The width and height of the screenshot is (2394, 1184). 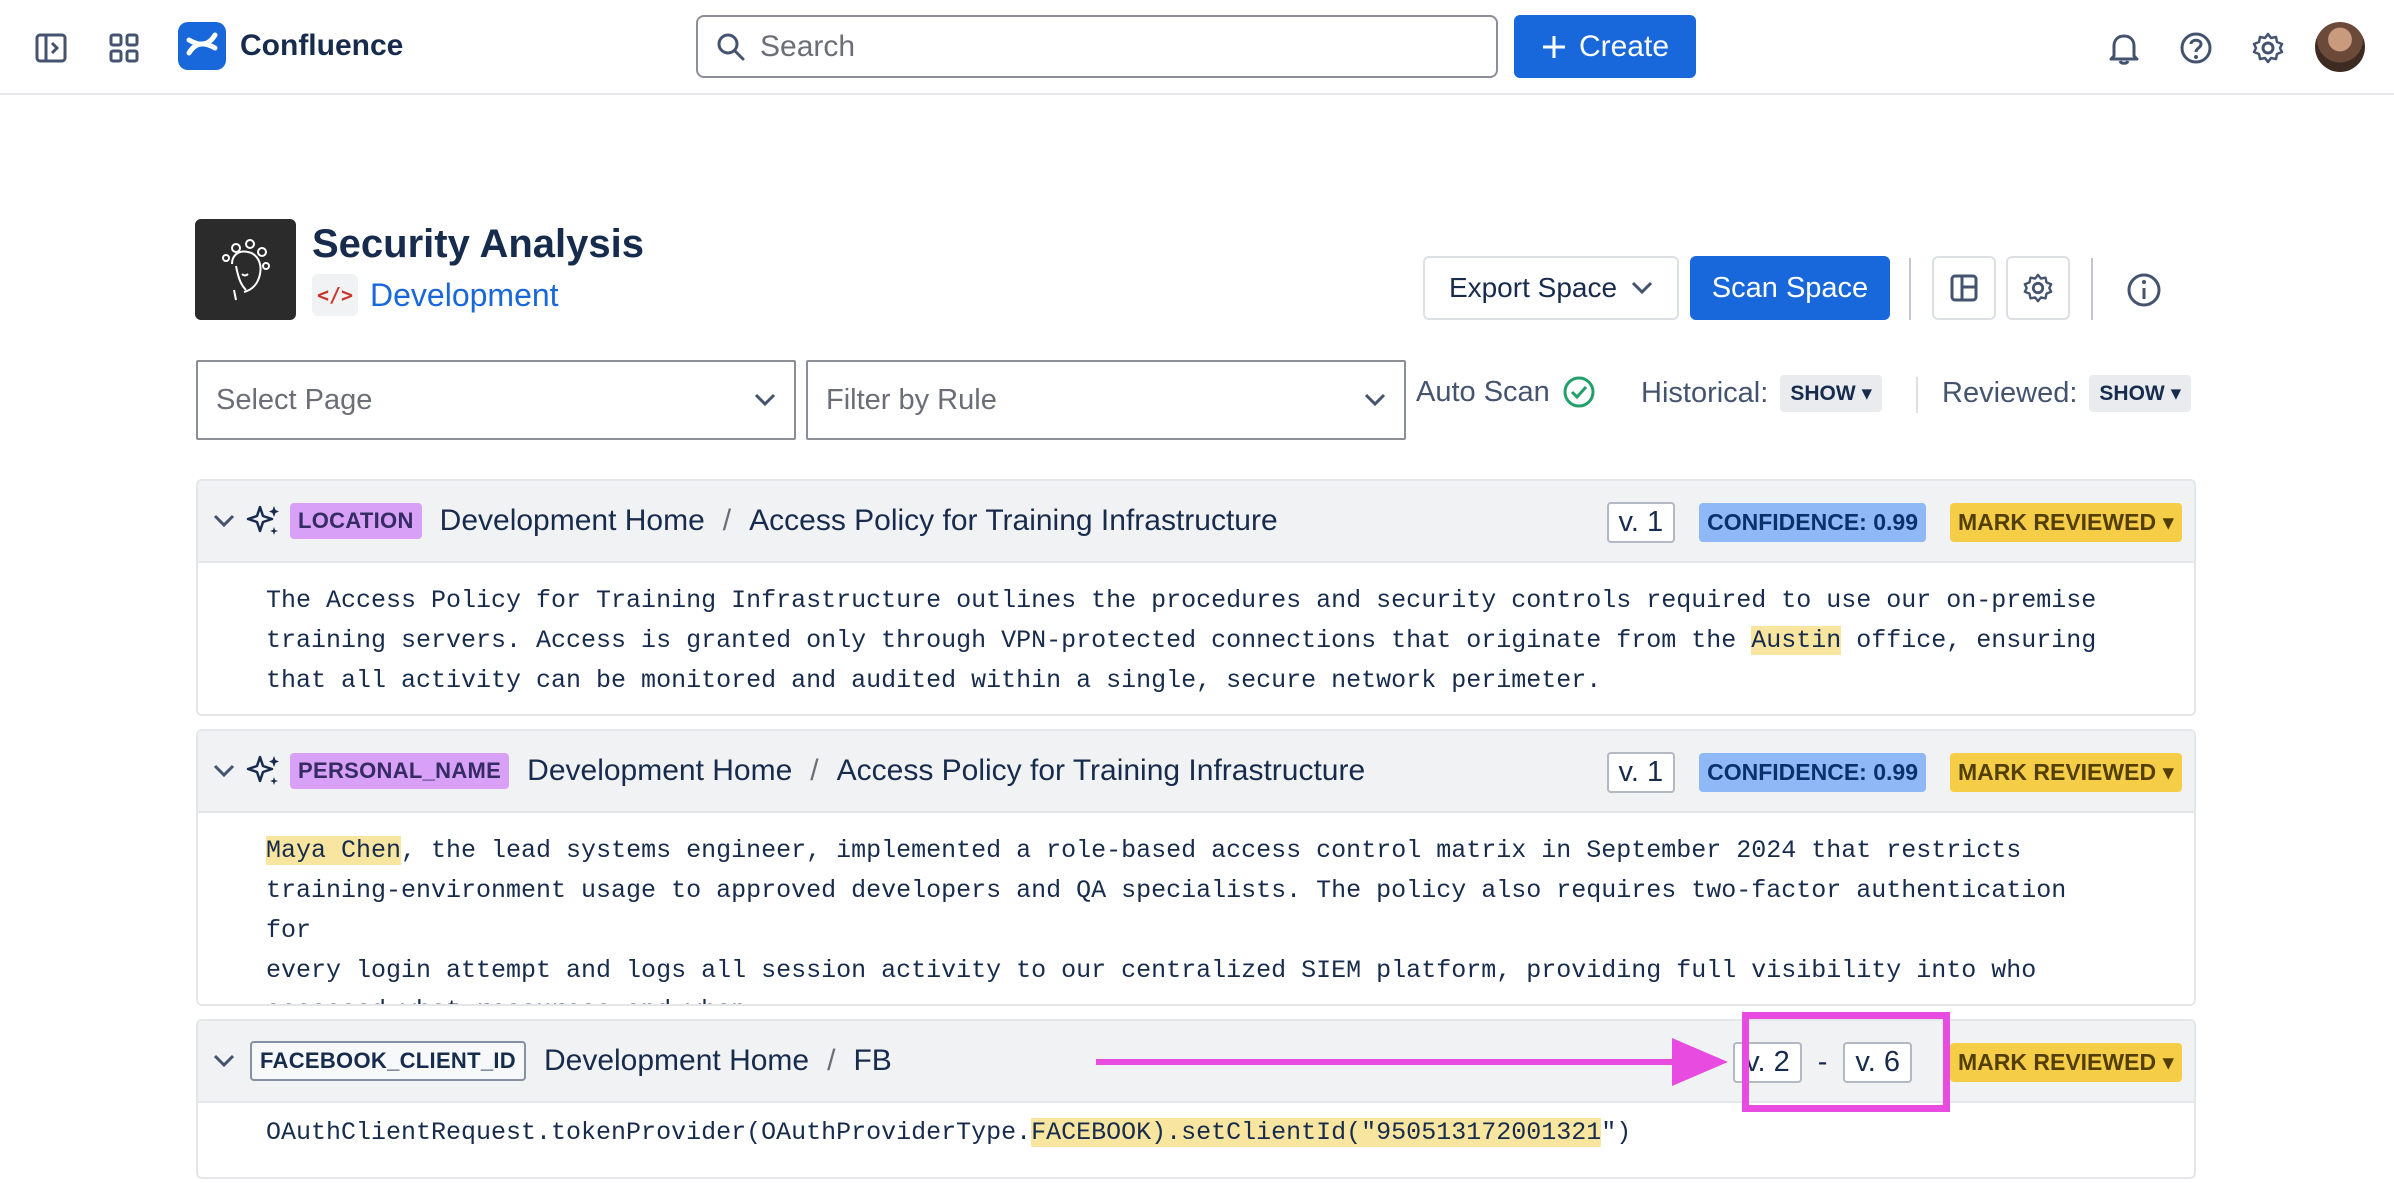 What do you see at coordinates (245, 269) in the screenshot?
I see `space-avatar` at bounding box center [245, 269].